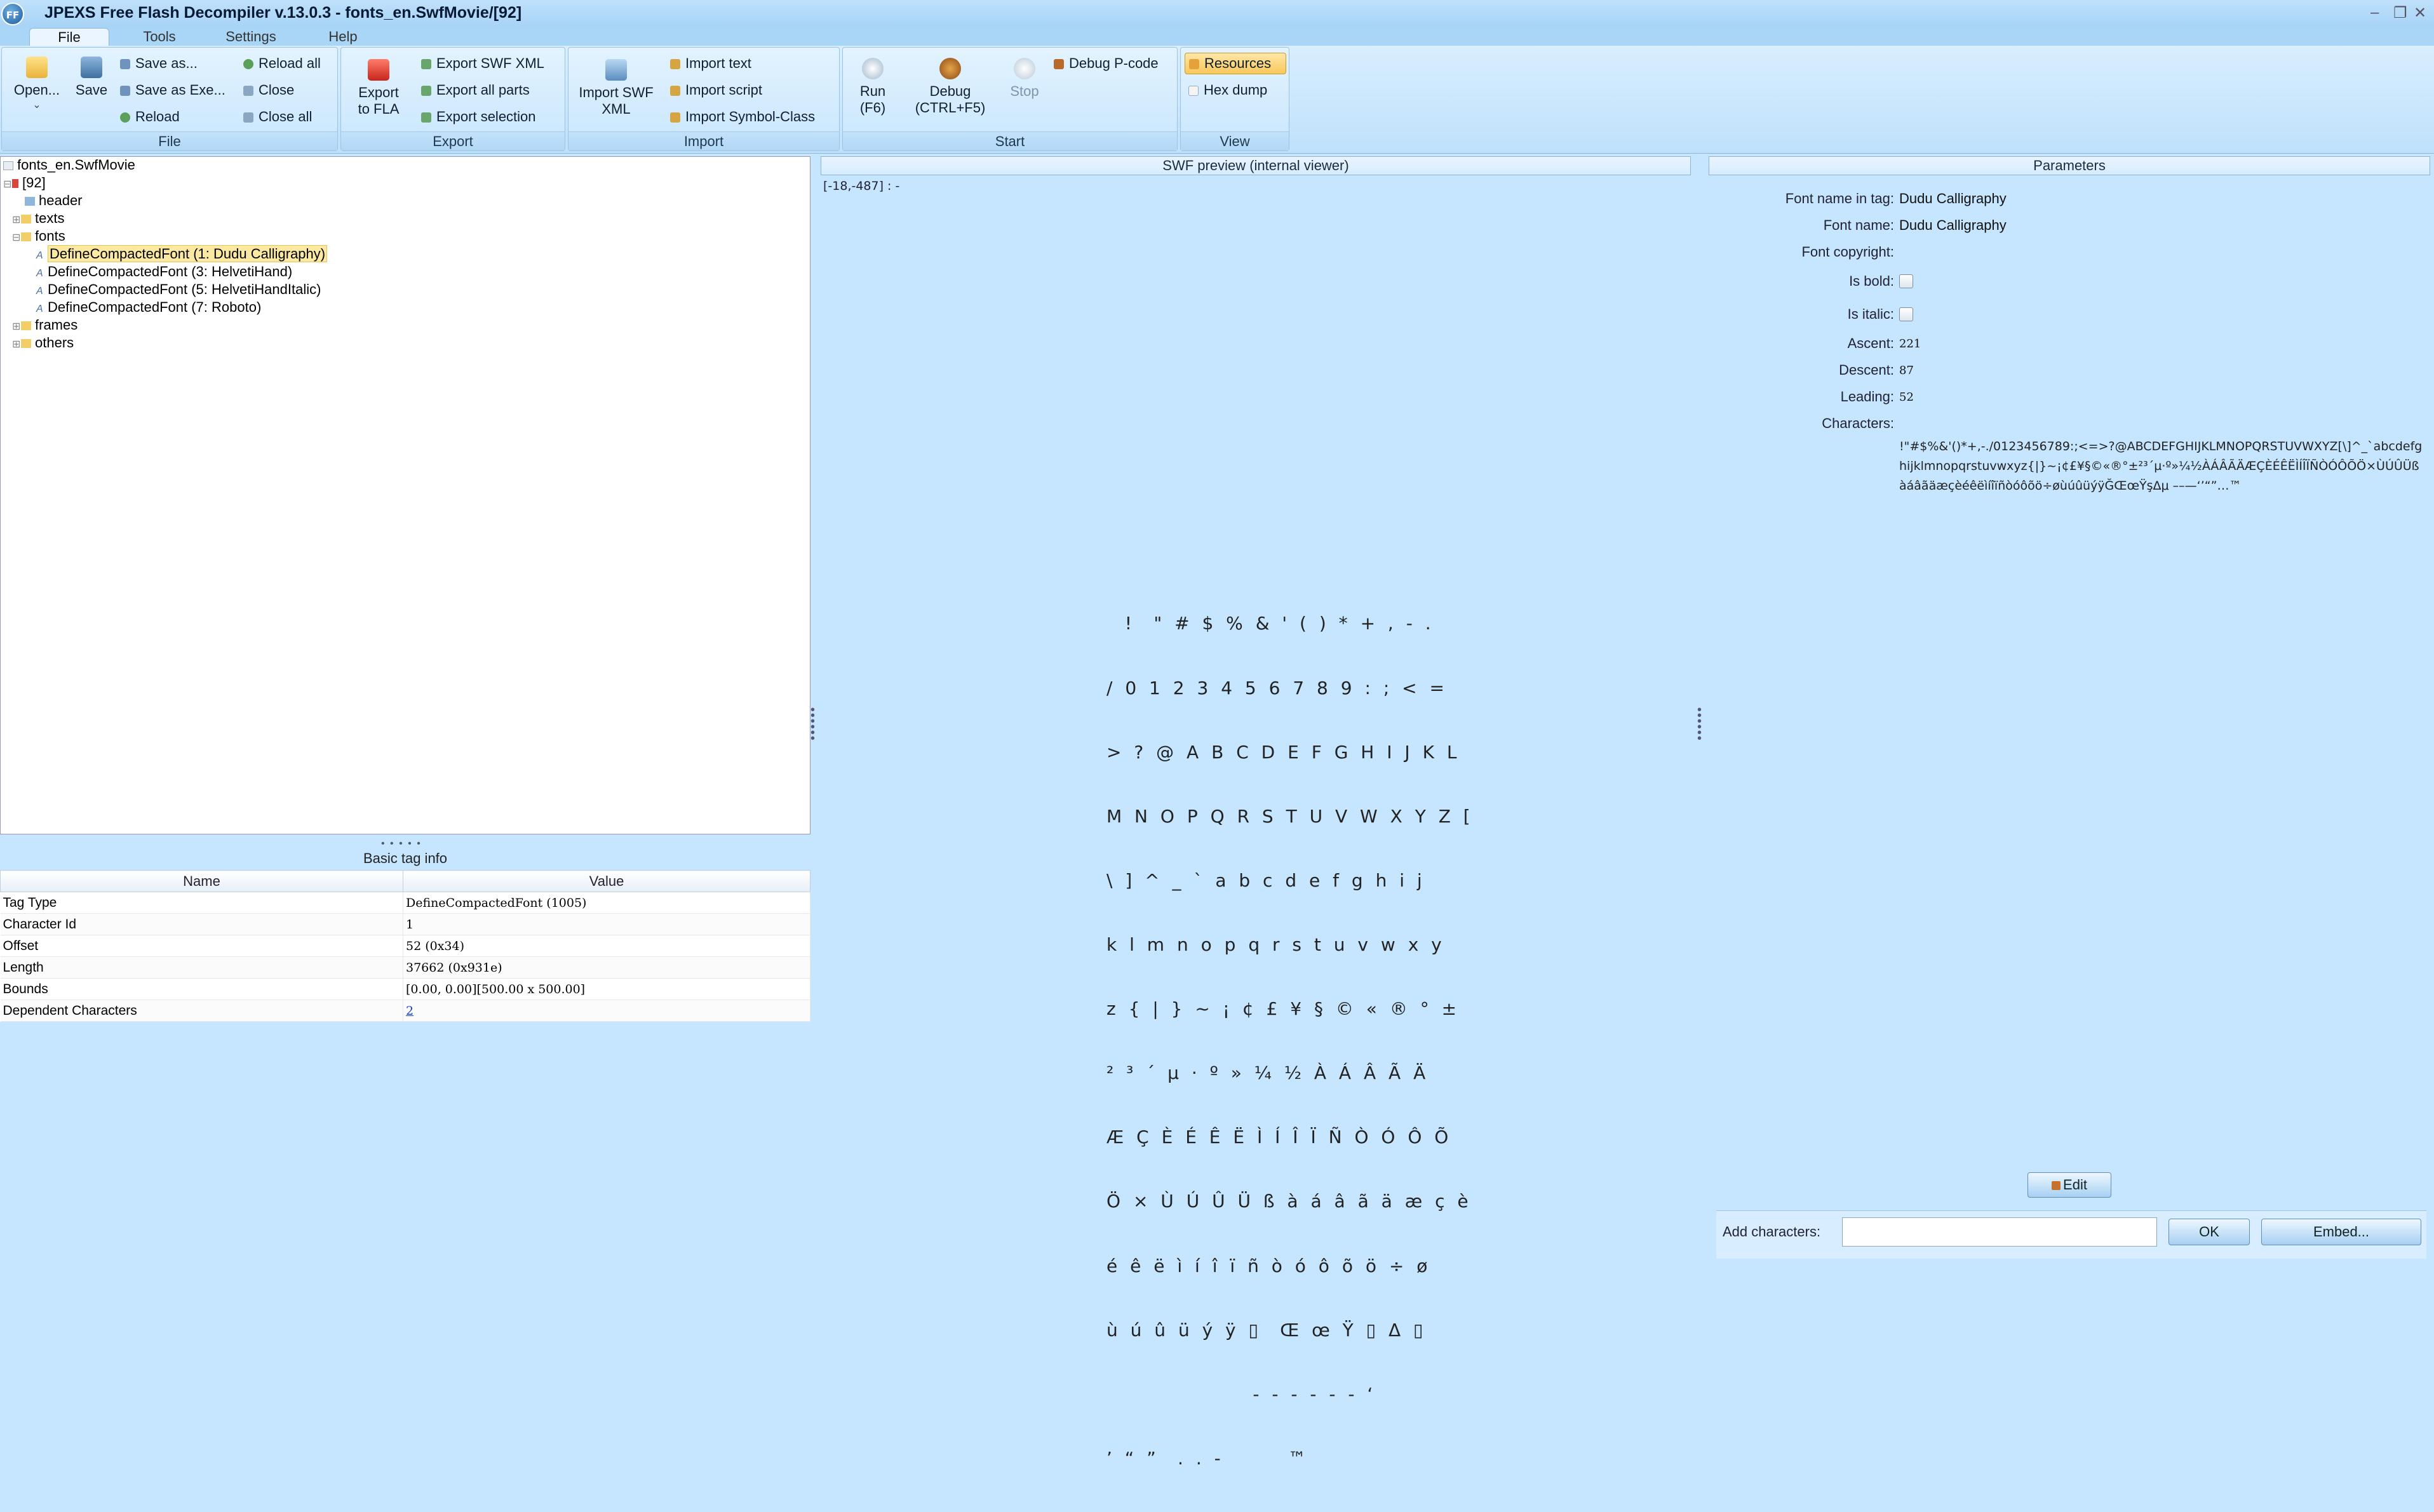  Describe the element at coordinates (201, 924) in the screenshot. I see `row-name: Character Id` at that location.